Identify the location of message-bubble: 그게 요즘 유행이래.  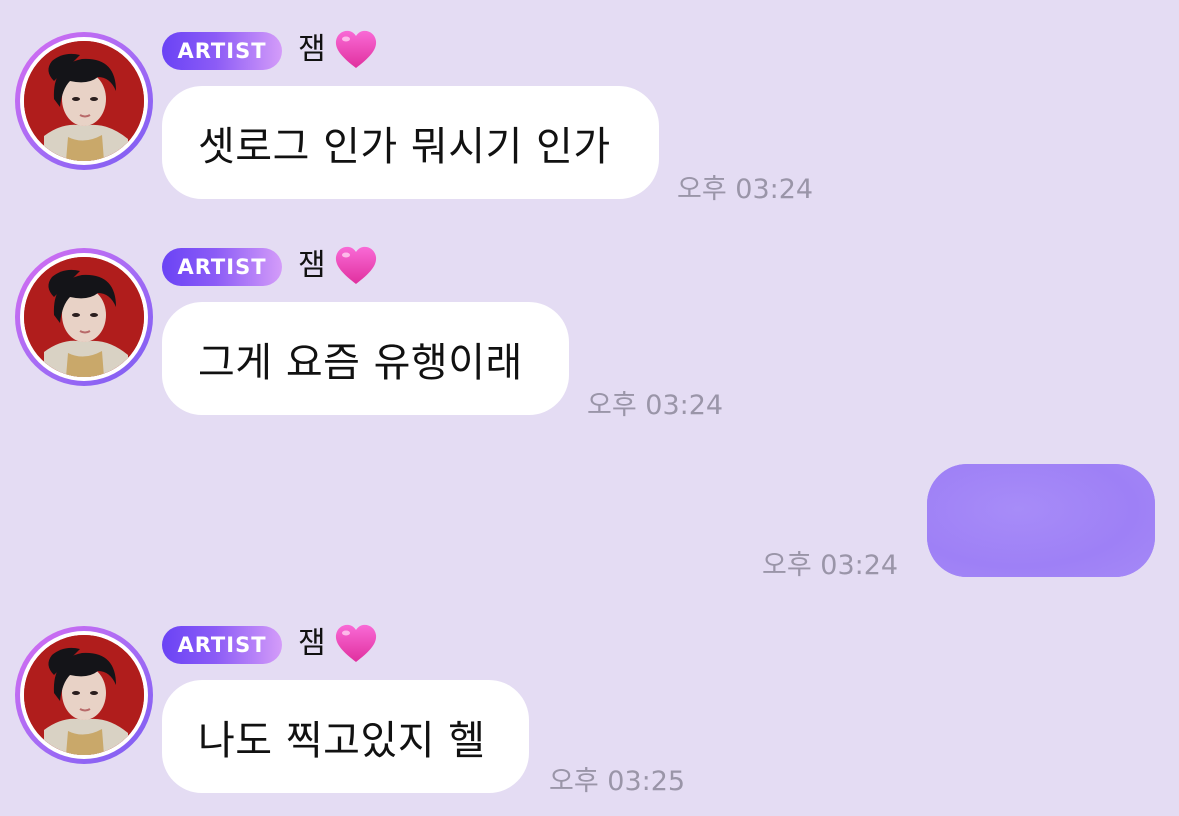
(365, 358).